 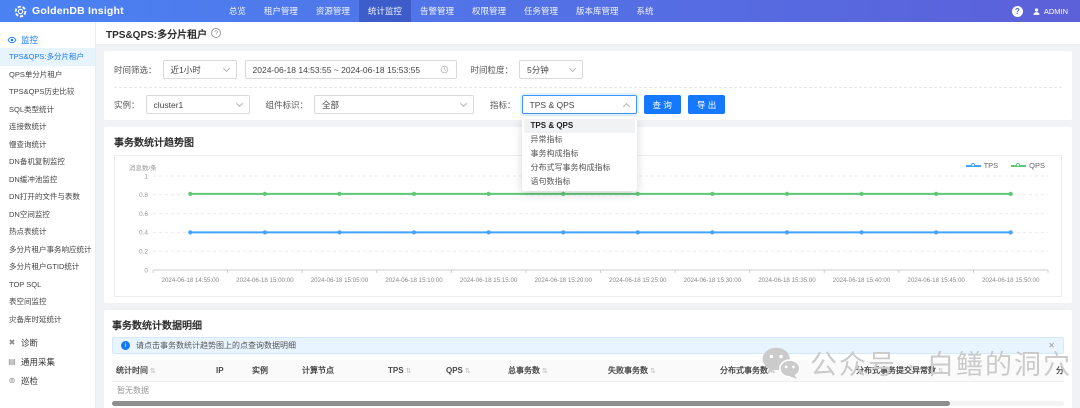 I want to click on column-header-5: QPS, so click(x=473, y=370).